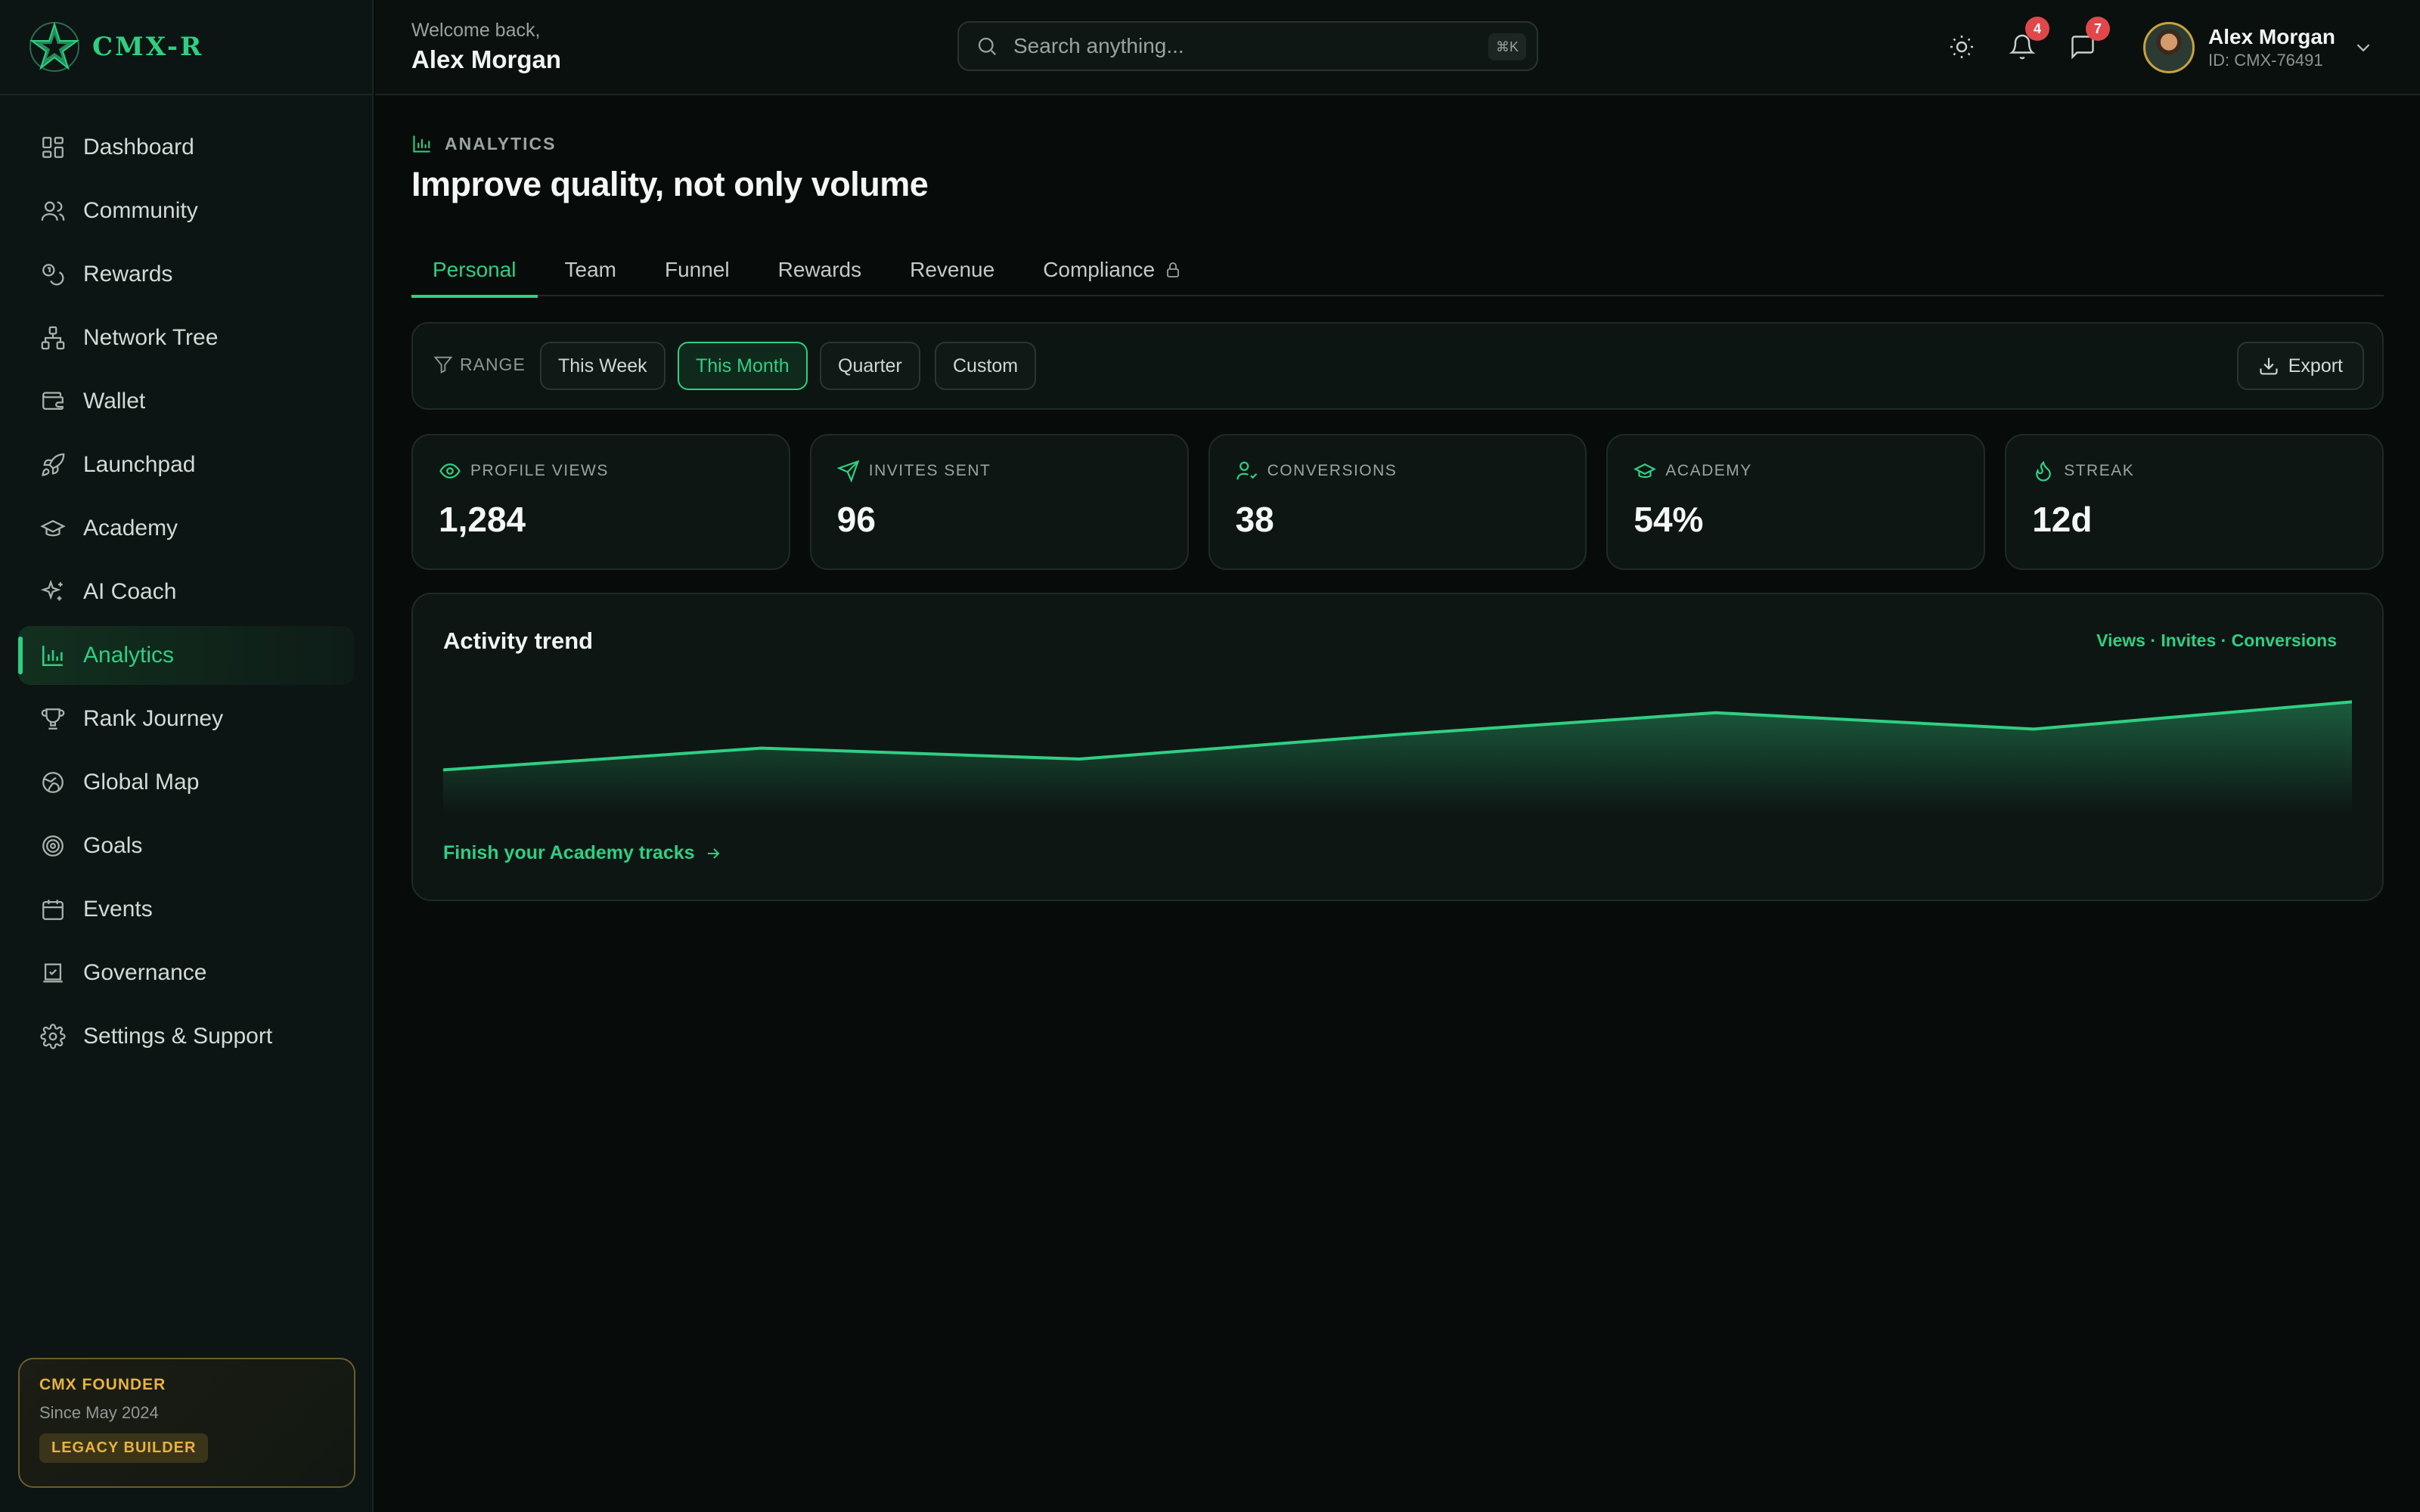 Image resolution: width=2420 pixels, height=1512 pixels. Describe the element at coordinates (1246, 471) in the screenshot. I see `user-check-icon` at that location.